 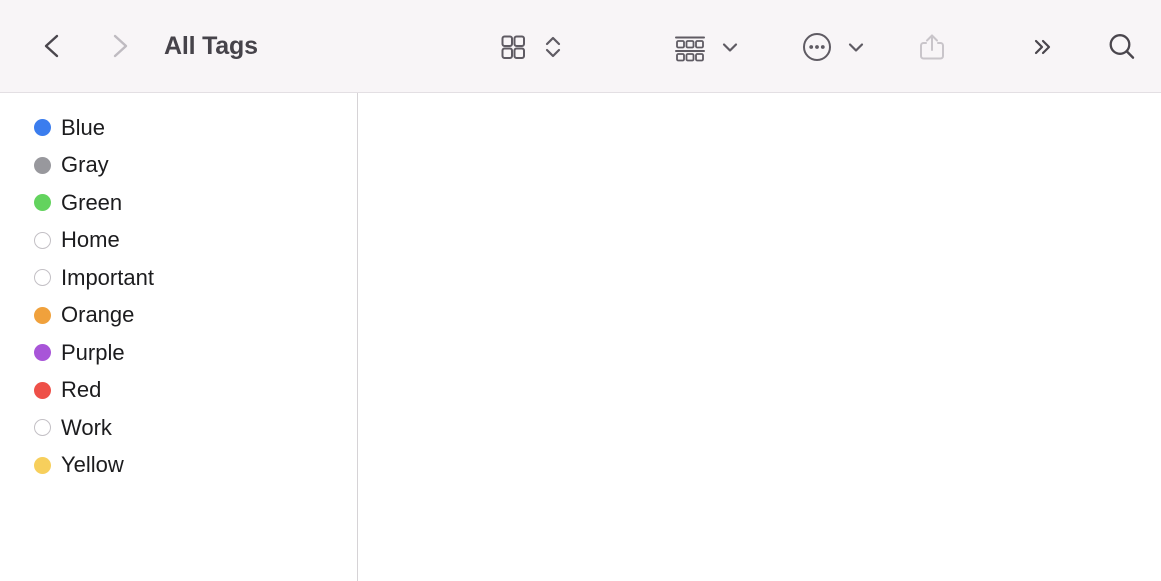 What do you see at coordinates (93, 352) in the screenshot?
I see `tag-label: Purple` at bounding box center [93, 352].